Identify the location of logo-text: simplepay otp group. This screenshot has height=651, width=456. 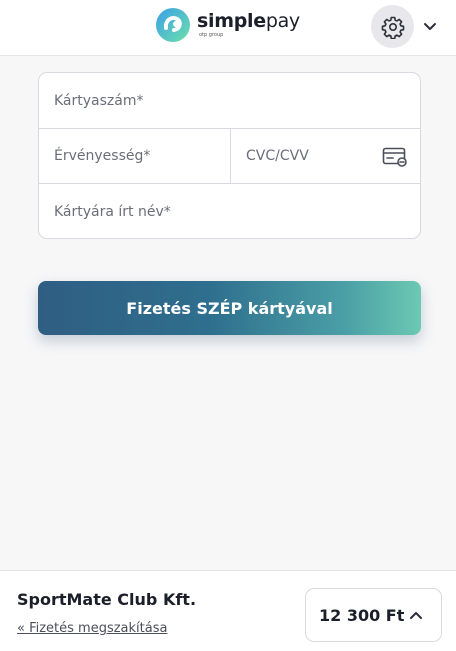
(248, 25).